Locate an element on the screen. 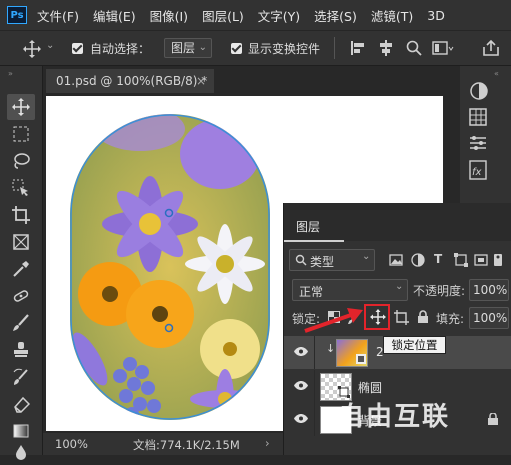 This screenshot has width=511, height=465. frame-icon is located at coordinates (21, 242).